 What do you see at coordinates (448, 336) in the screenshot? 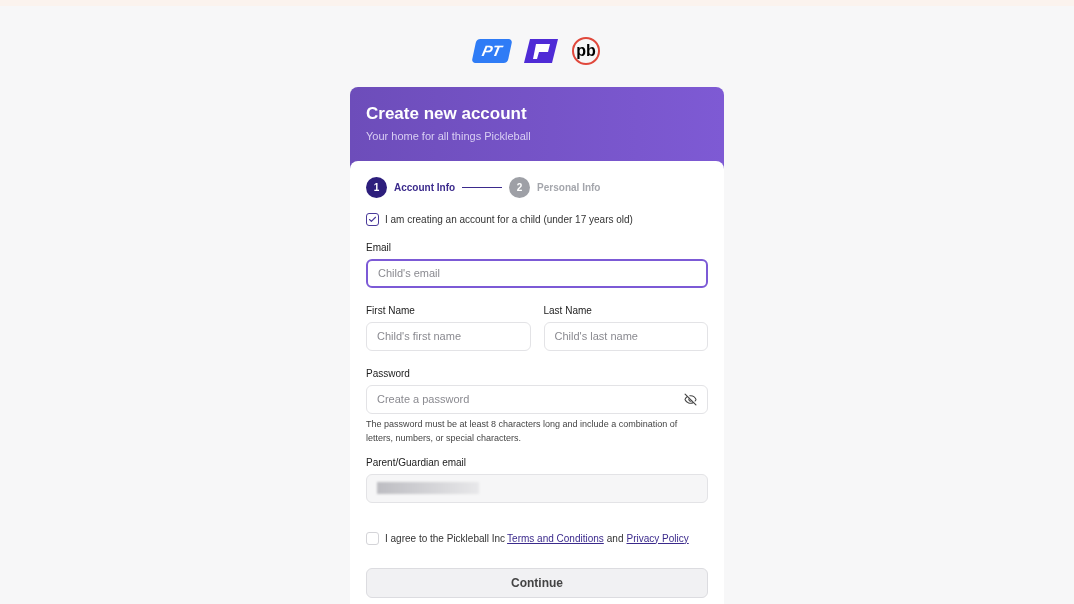
I see `input-field: Child's first name` at bounding box center [448, 336].